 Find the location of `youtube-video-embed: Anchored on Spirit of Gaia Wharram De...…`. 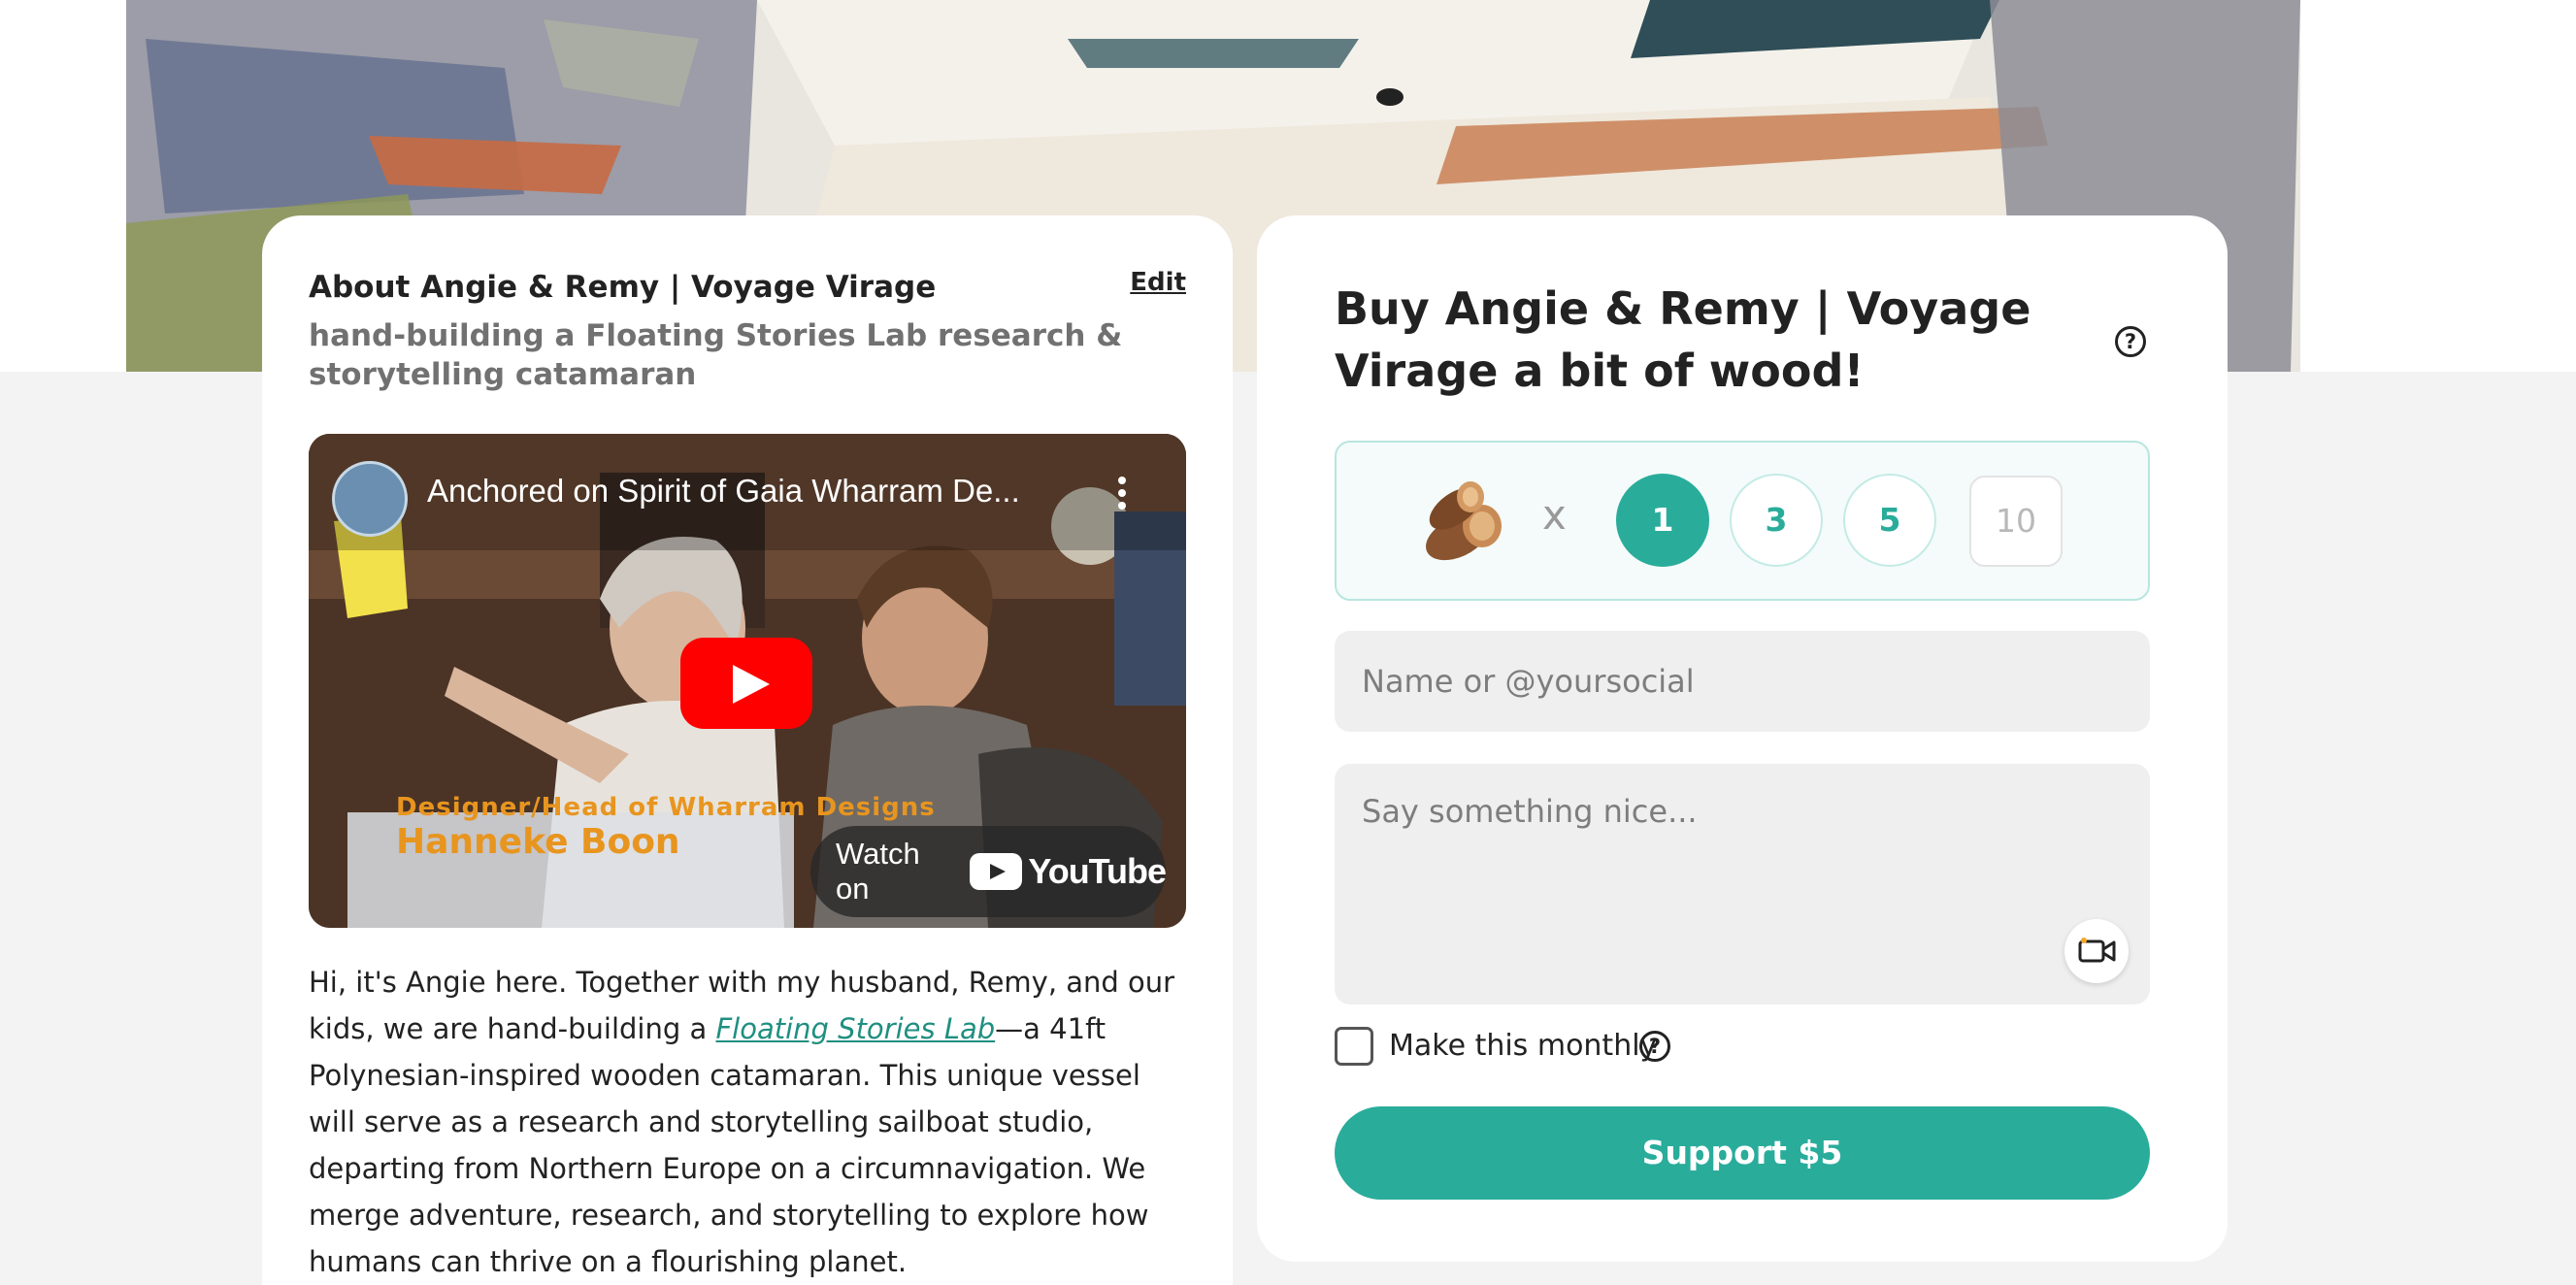

youtube-video-embed: Anchored on Spirit of Gaia Wharram De...… is located at coordinates (747, 681).